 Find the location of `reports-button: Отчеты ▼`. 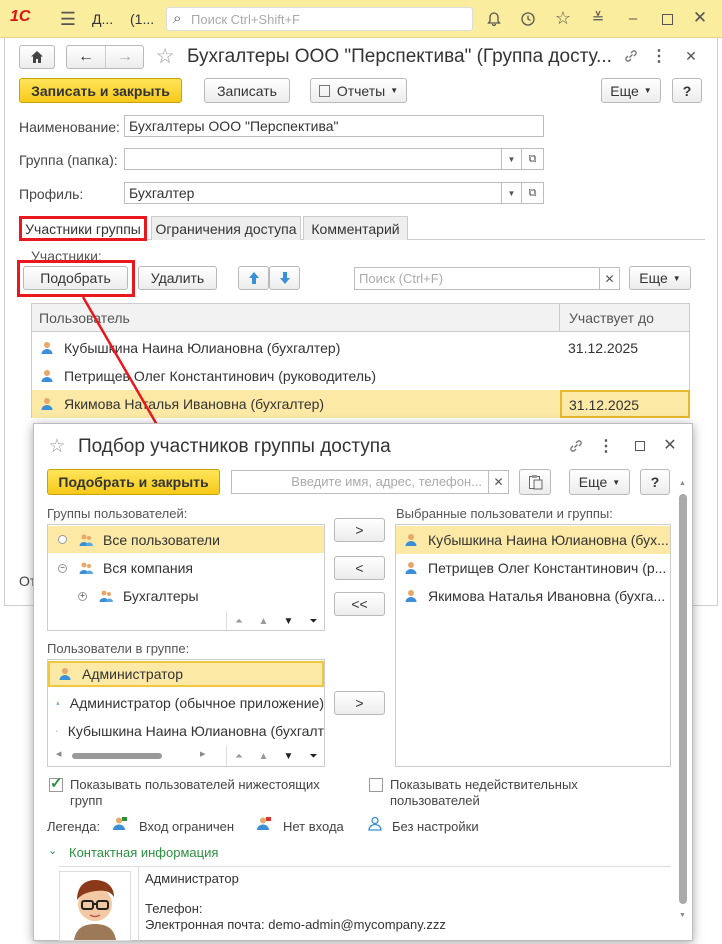

reports-button: Отчеты ▼ is located at coordinates (358, 90).